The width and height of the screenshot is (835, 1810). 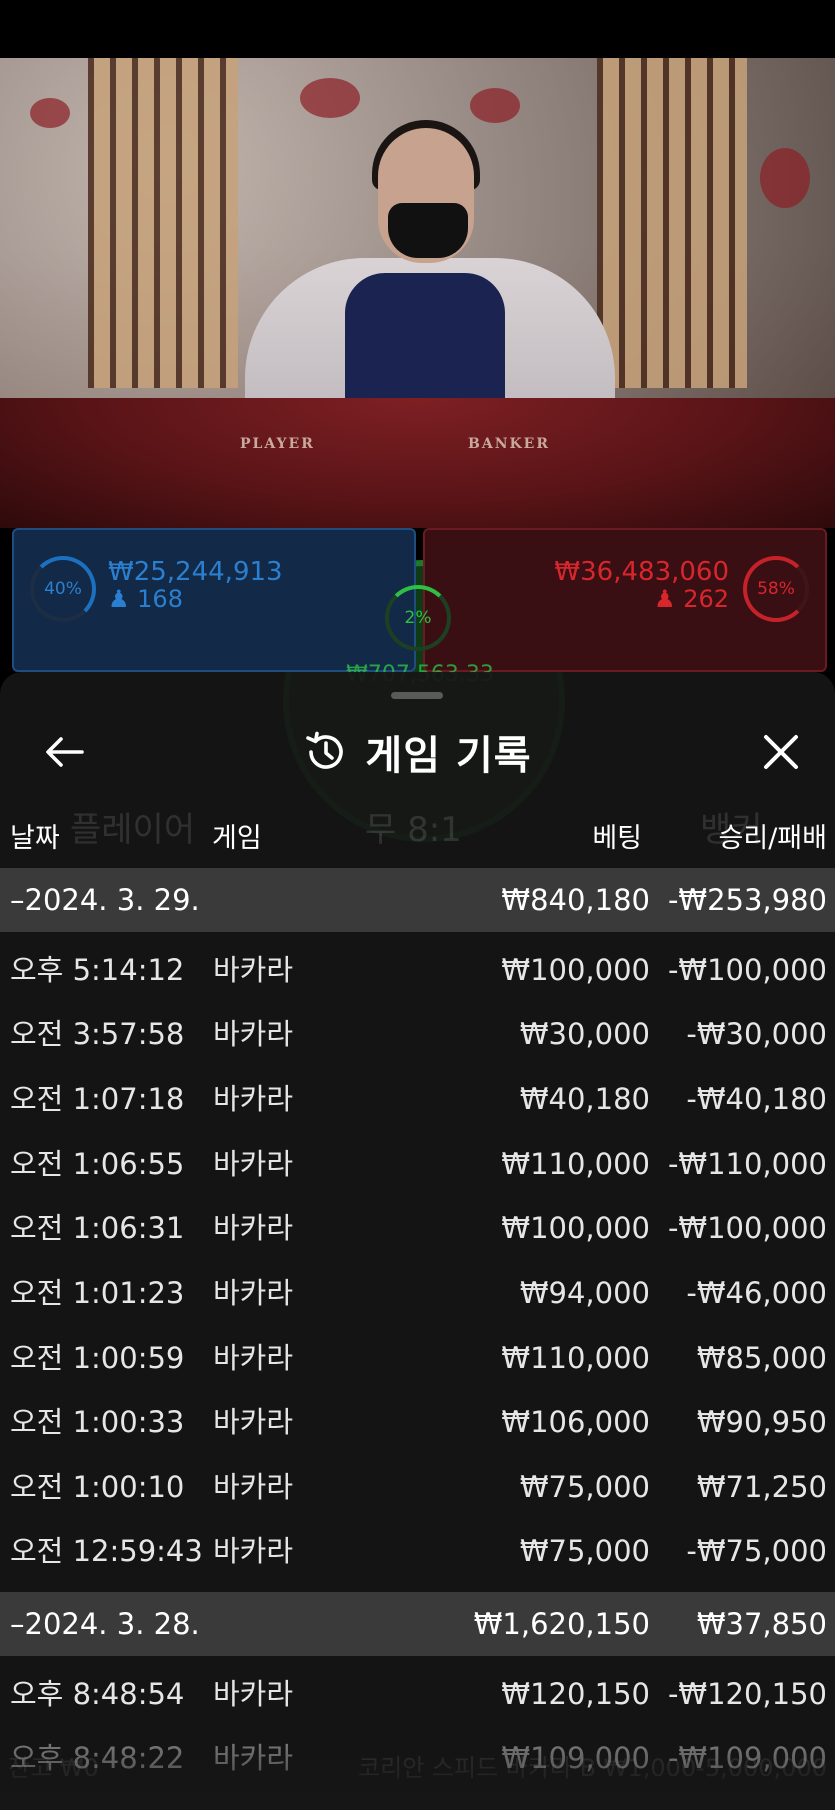 What do you see at coordinates (417, 1694) in the screenshot?
I see `table-row: 오후 8:48:54 바카라 ₩120,150 -₩120,150` at bounding box center [417, 1694].